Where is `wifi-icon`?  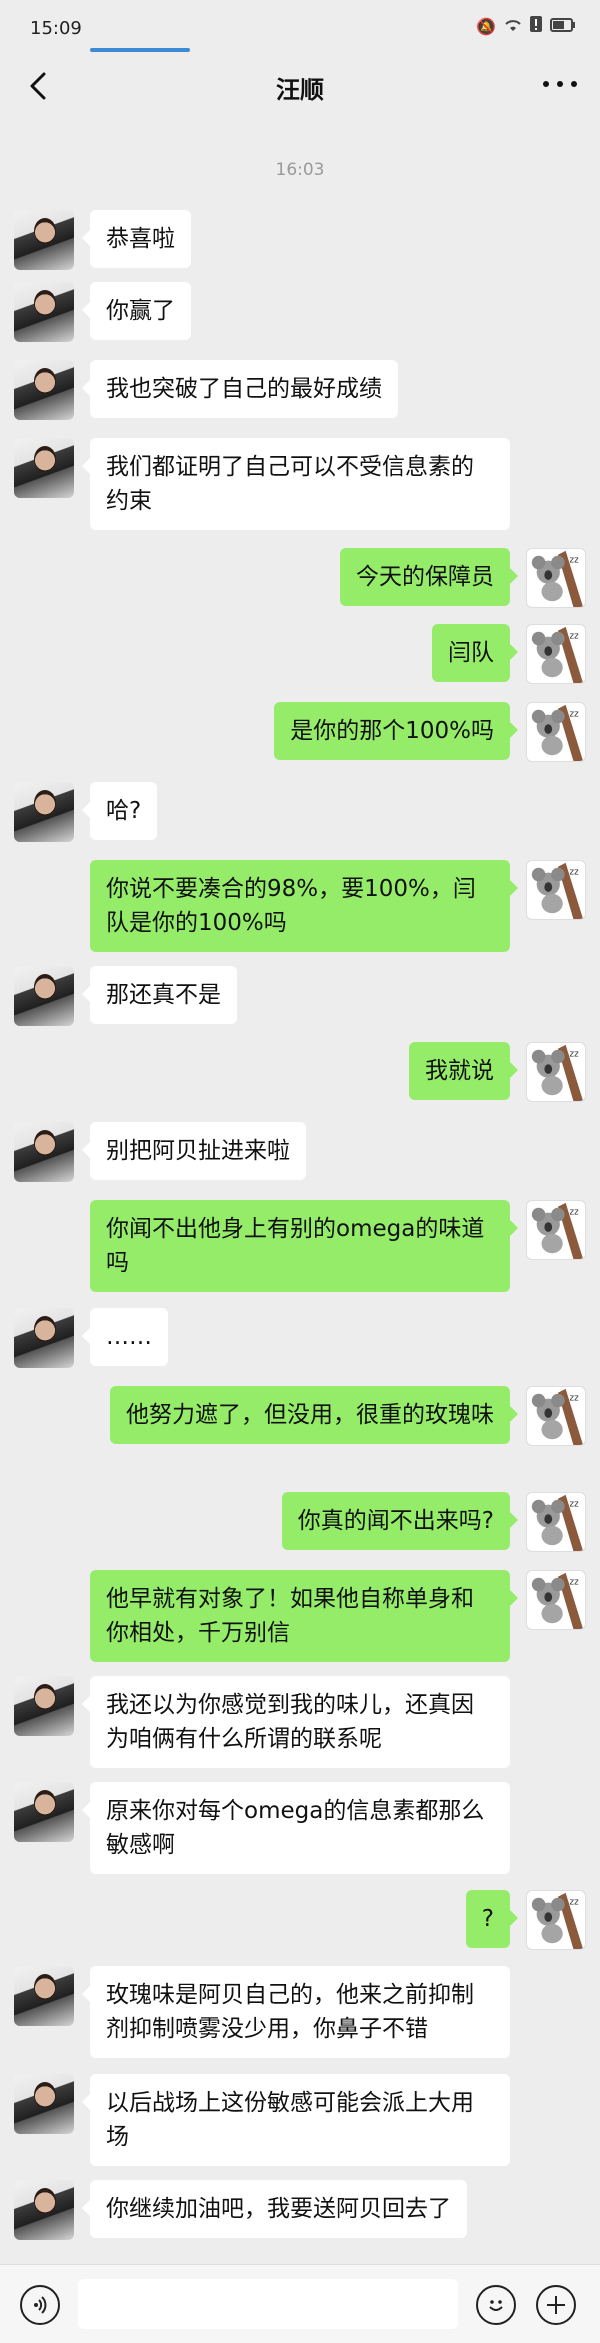 wifi-icon is located at coordinates (513, 26).